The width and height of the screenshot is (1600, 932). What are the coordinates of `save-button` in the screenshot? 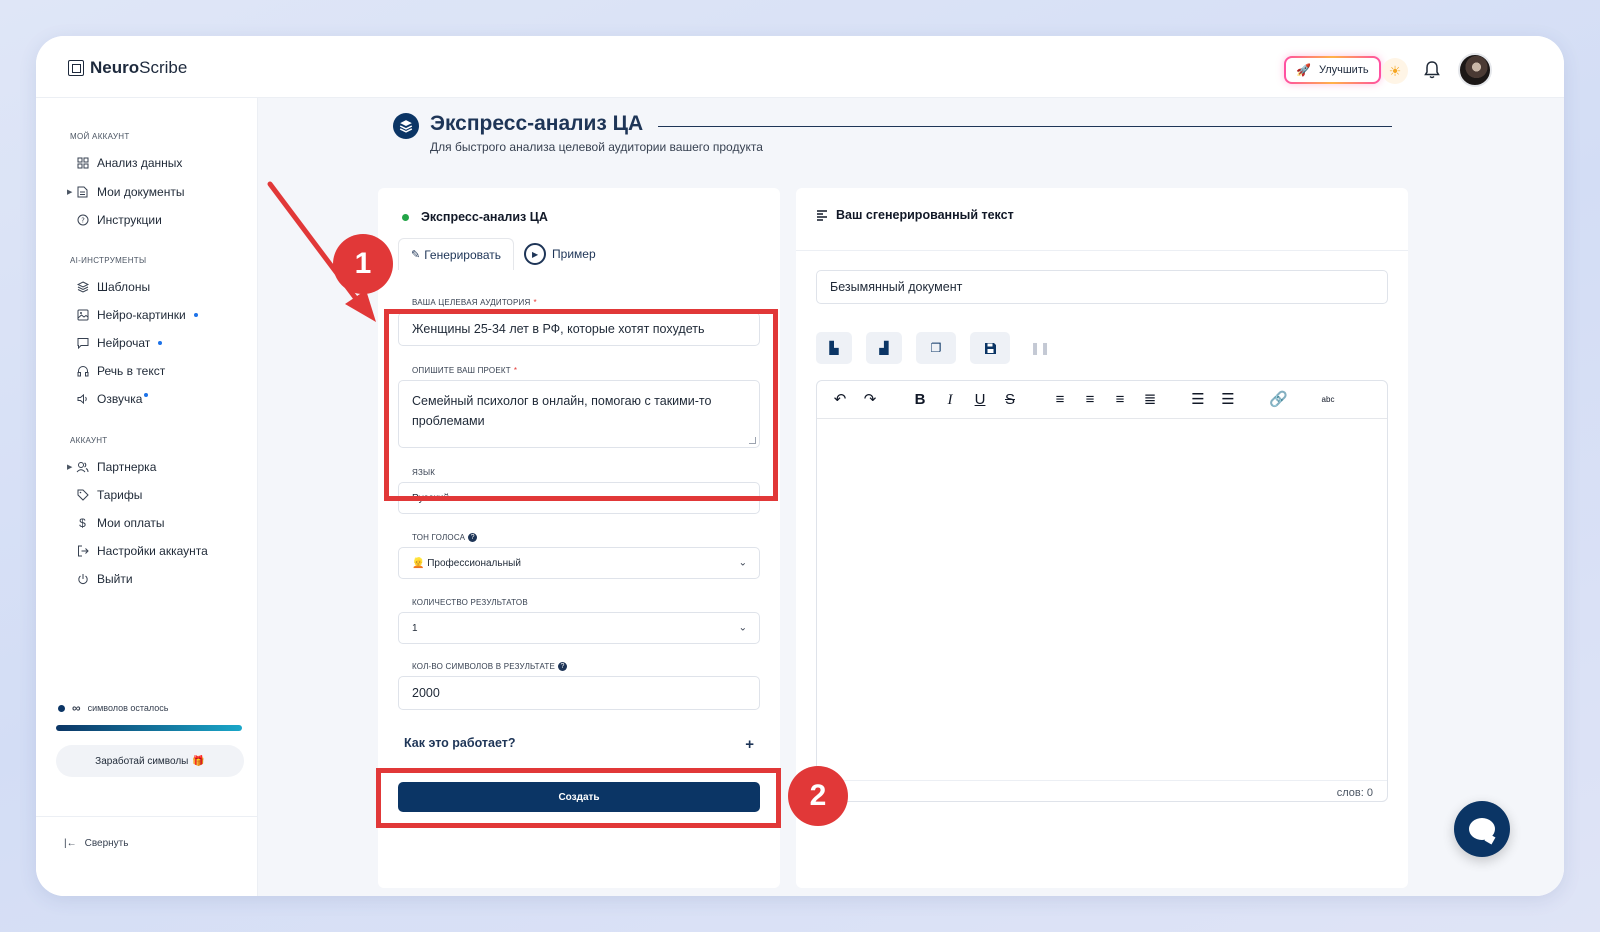 It's located at (990, 348).